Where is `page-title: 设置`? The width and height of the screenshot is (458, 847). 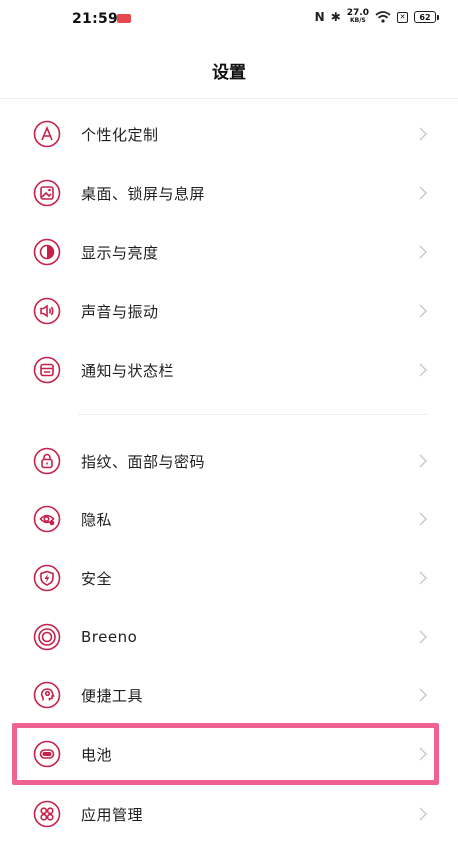 page-title: 设置 is located at coordinates (229, 73).